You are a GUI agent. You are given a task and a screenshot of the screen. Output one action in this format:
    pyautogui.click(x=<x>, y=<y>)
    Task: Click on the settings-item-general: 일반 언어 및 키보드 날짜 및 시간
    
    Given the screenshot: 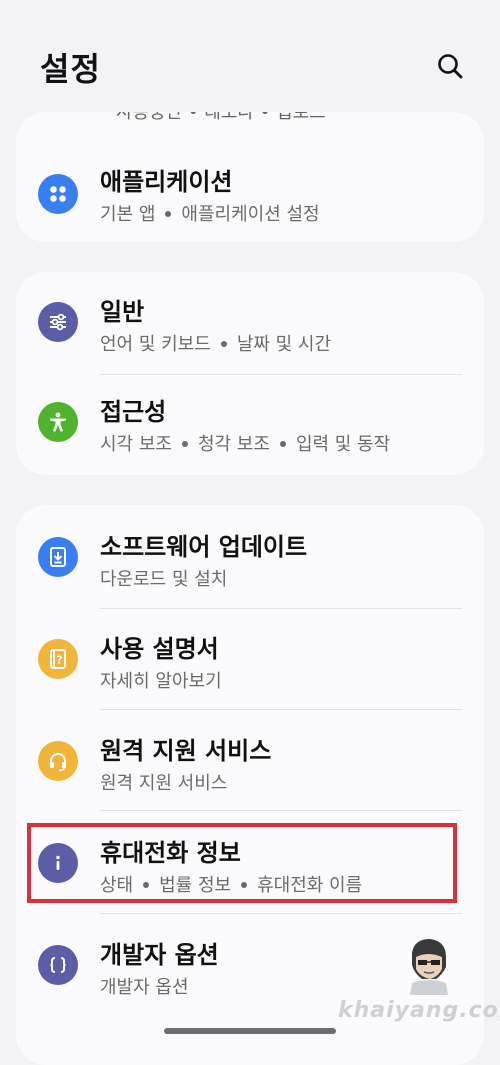 What is the action you would take?
    pyautogui.click(x=250, y=331)
    